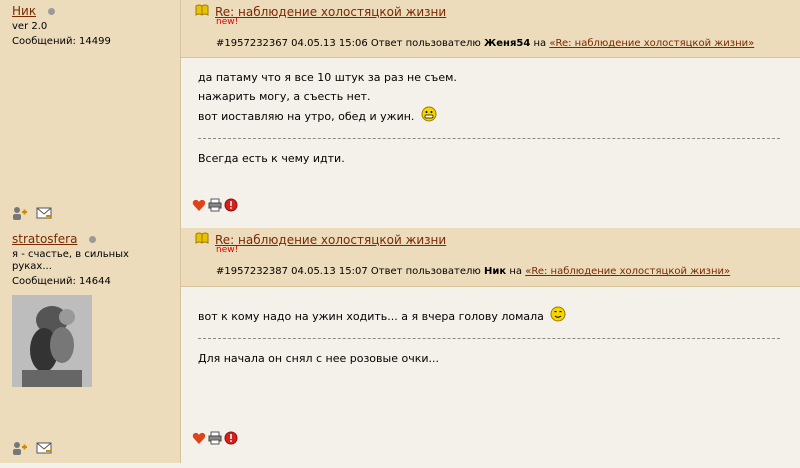 This screenshot has height=468, width=800. Describe the element at coordinates (90, 114) in the screenshot. I see `author-sidebar: Ник ver 2.0 Сообщений: 14499` at that location.